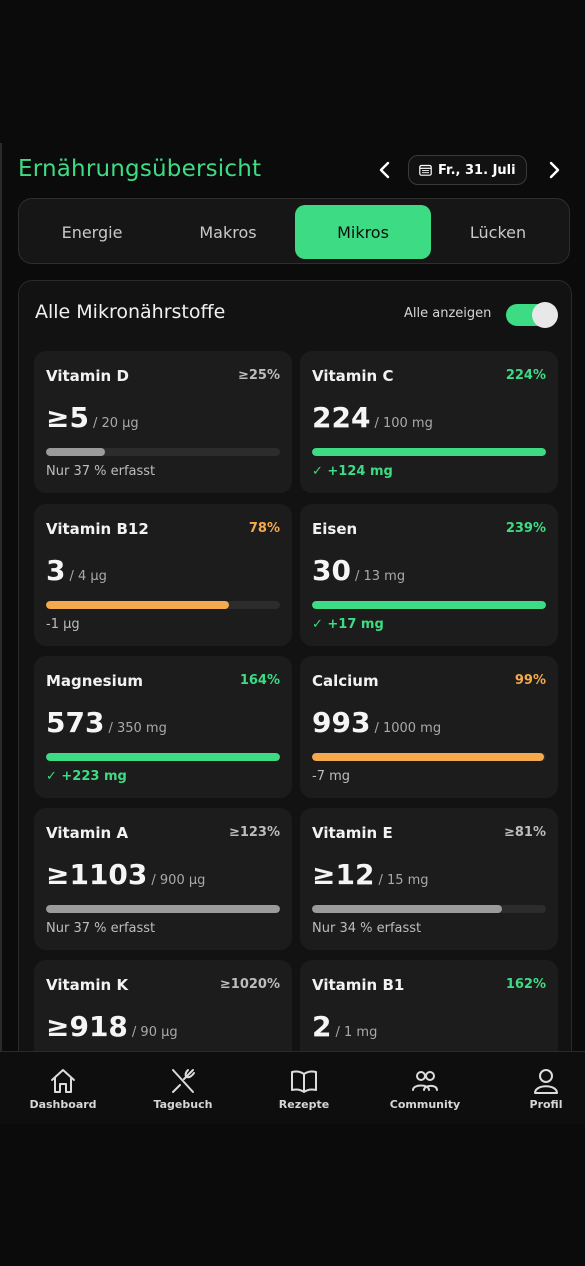 This screenshot has width=585, height=1266. Describe the element at coordinates (448, 313) in the screenshot. I see `show-all-label: Alle anzeigen` at that location.